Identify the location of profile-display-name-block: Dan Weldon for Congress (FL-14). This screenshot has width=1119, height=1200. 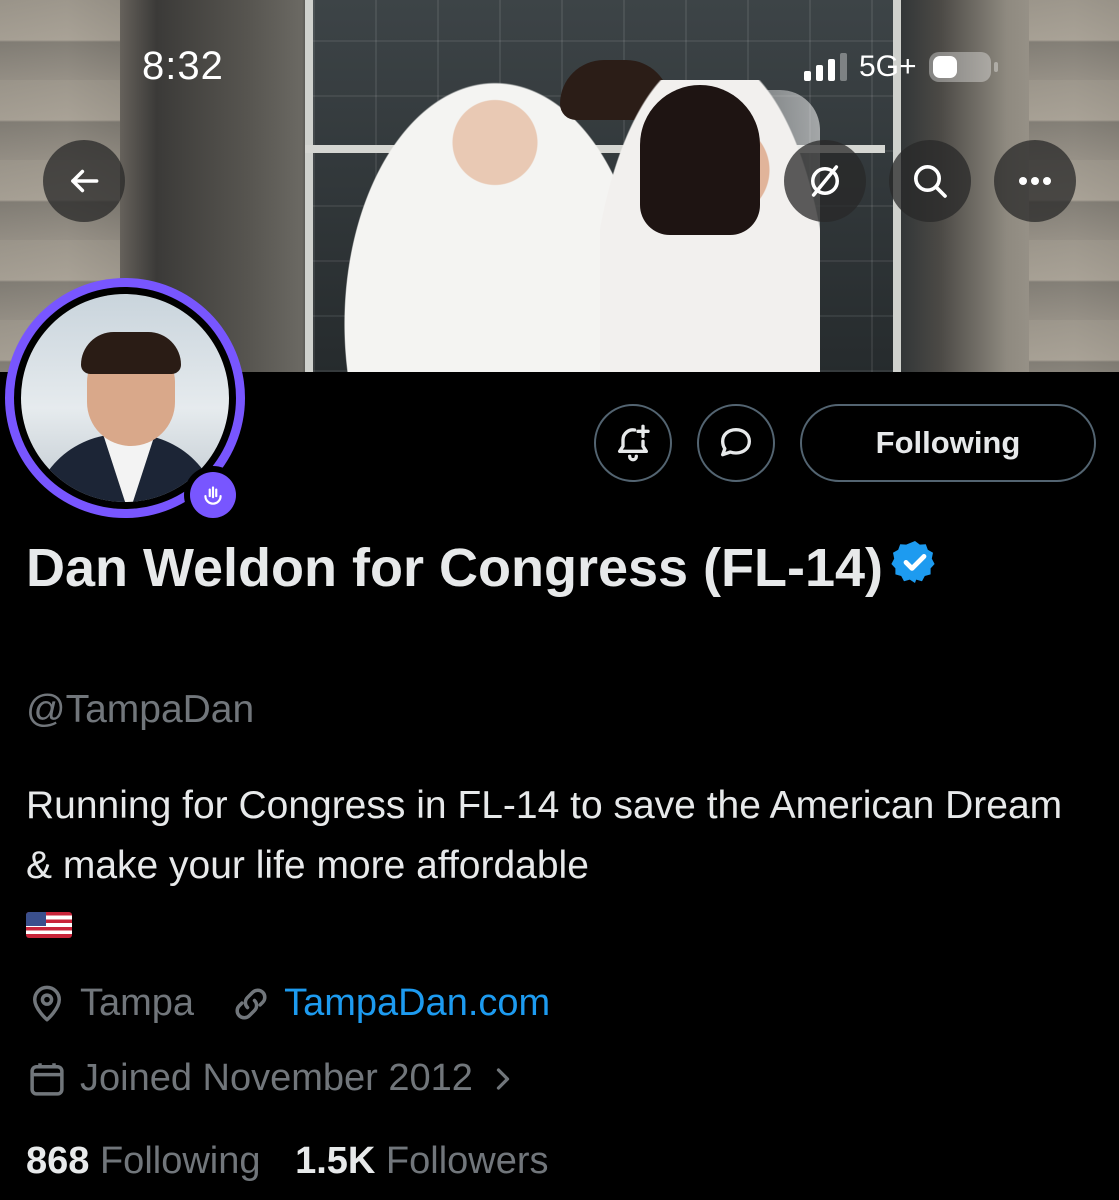
(556, 570).